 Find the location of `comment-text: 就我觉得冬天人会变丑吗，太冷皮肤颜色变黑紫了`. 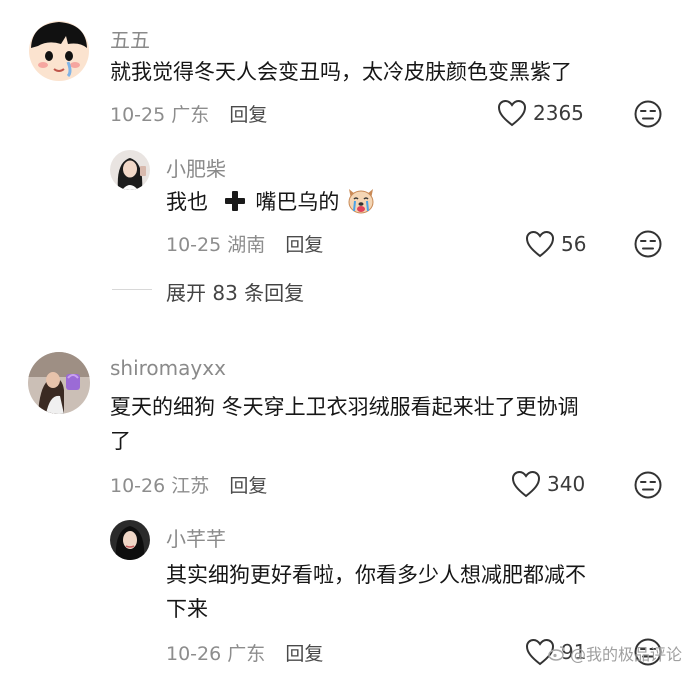

comment-text: 就我觉得冬天人会变丑吗，太冷皮肤颜色变黑紫了 is located at coordinates (341, 72).